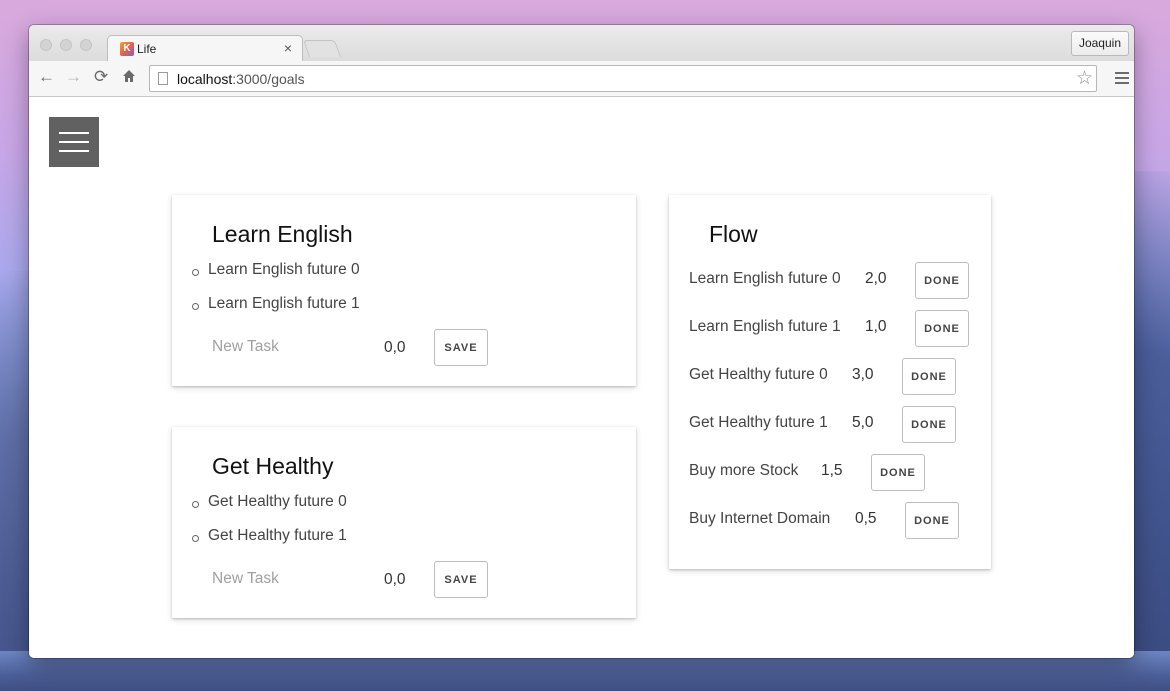 The width and height of the screenshot is (1170, 691). I want to click on flow-item-value: 1,5, so click(832, 470).